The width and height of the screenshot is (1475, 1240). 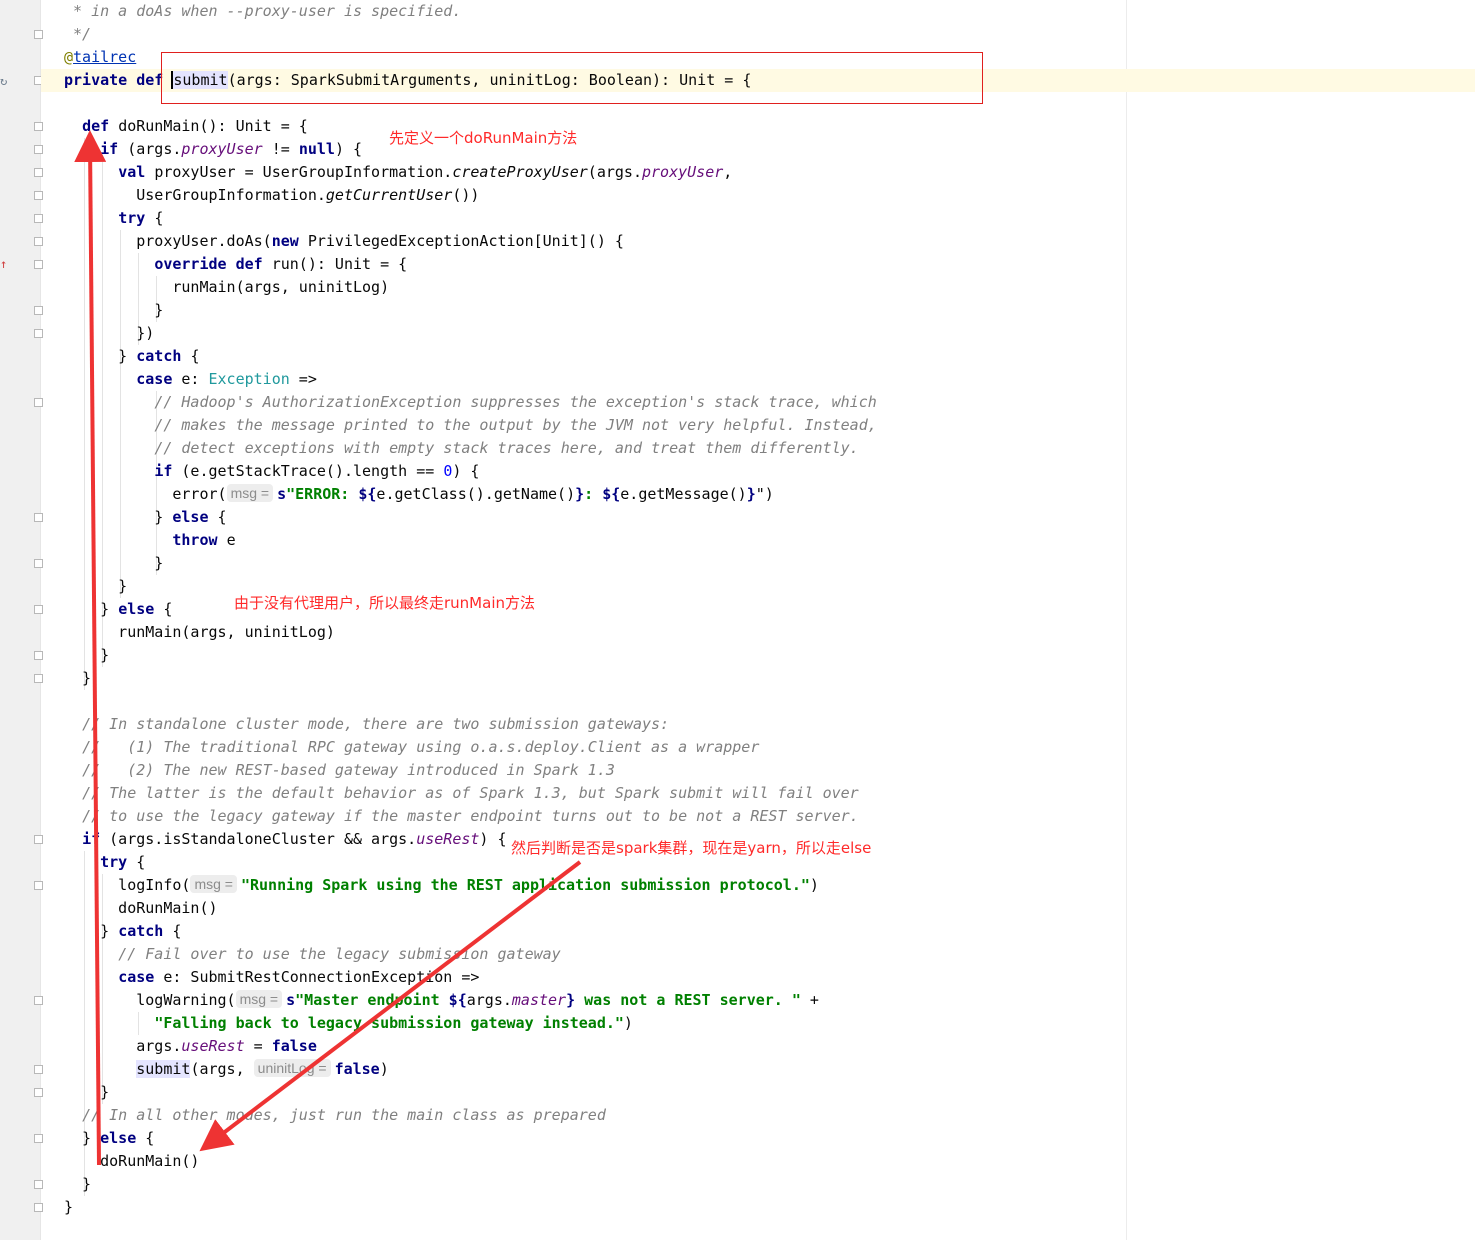 What do you see at coordinates (390, 1006) in the screenshot?
I see `arrow-to-else-branch` at bounding box center [390, 1006].